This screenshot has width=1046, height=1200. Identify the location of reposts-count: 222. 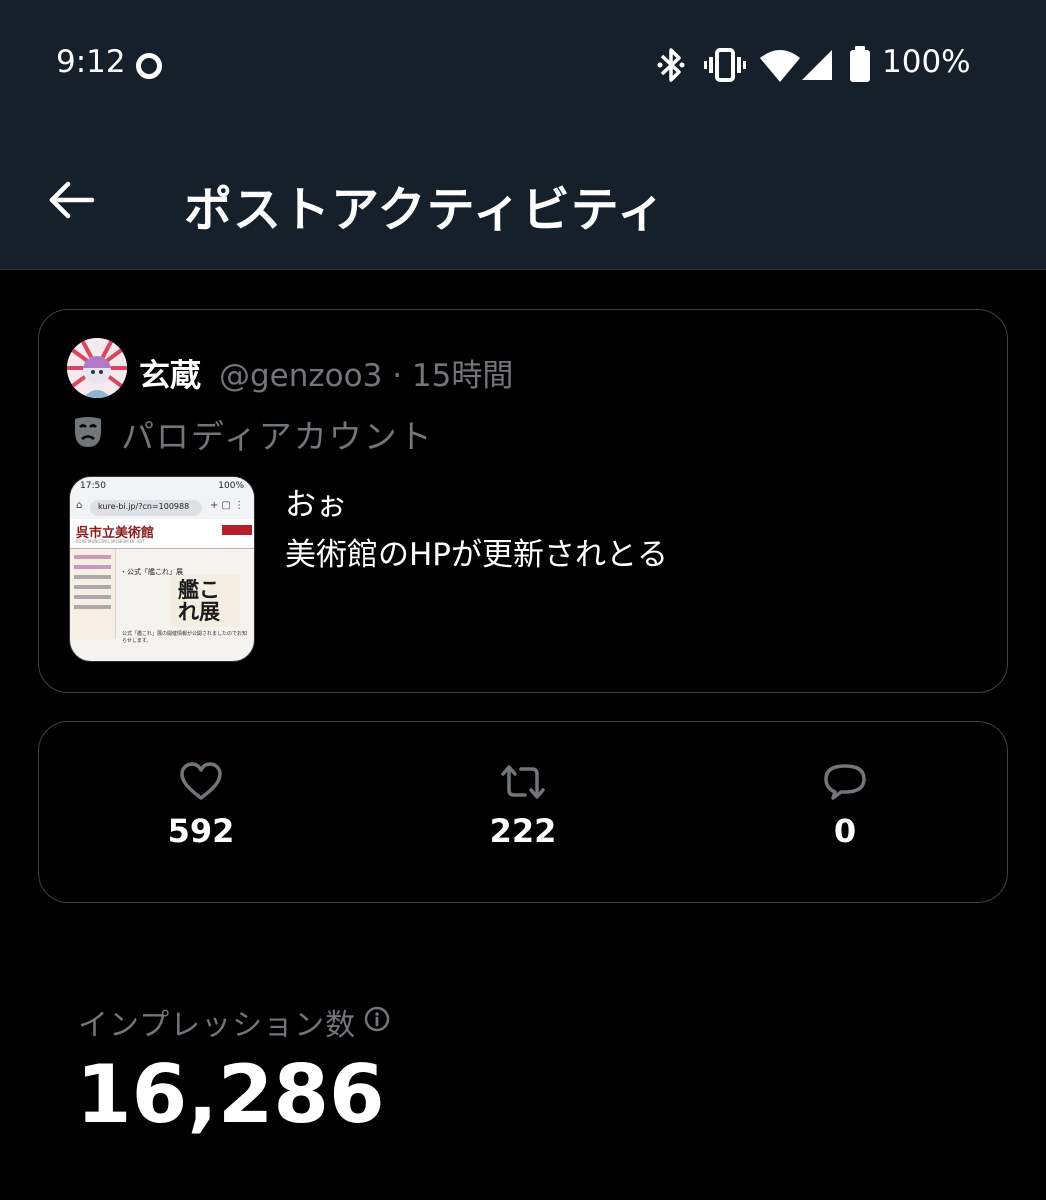
(523, 831).